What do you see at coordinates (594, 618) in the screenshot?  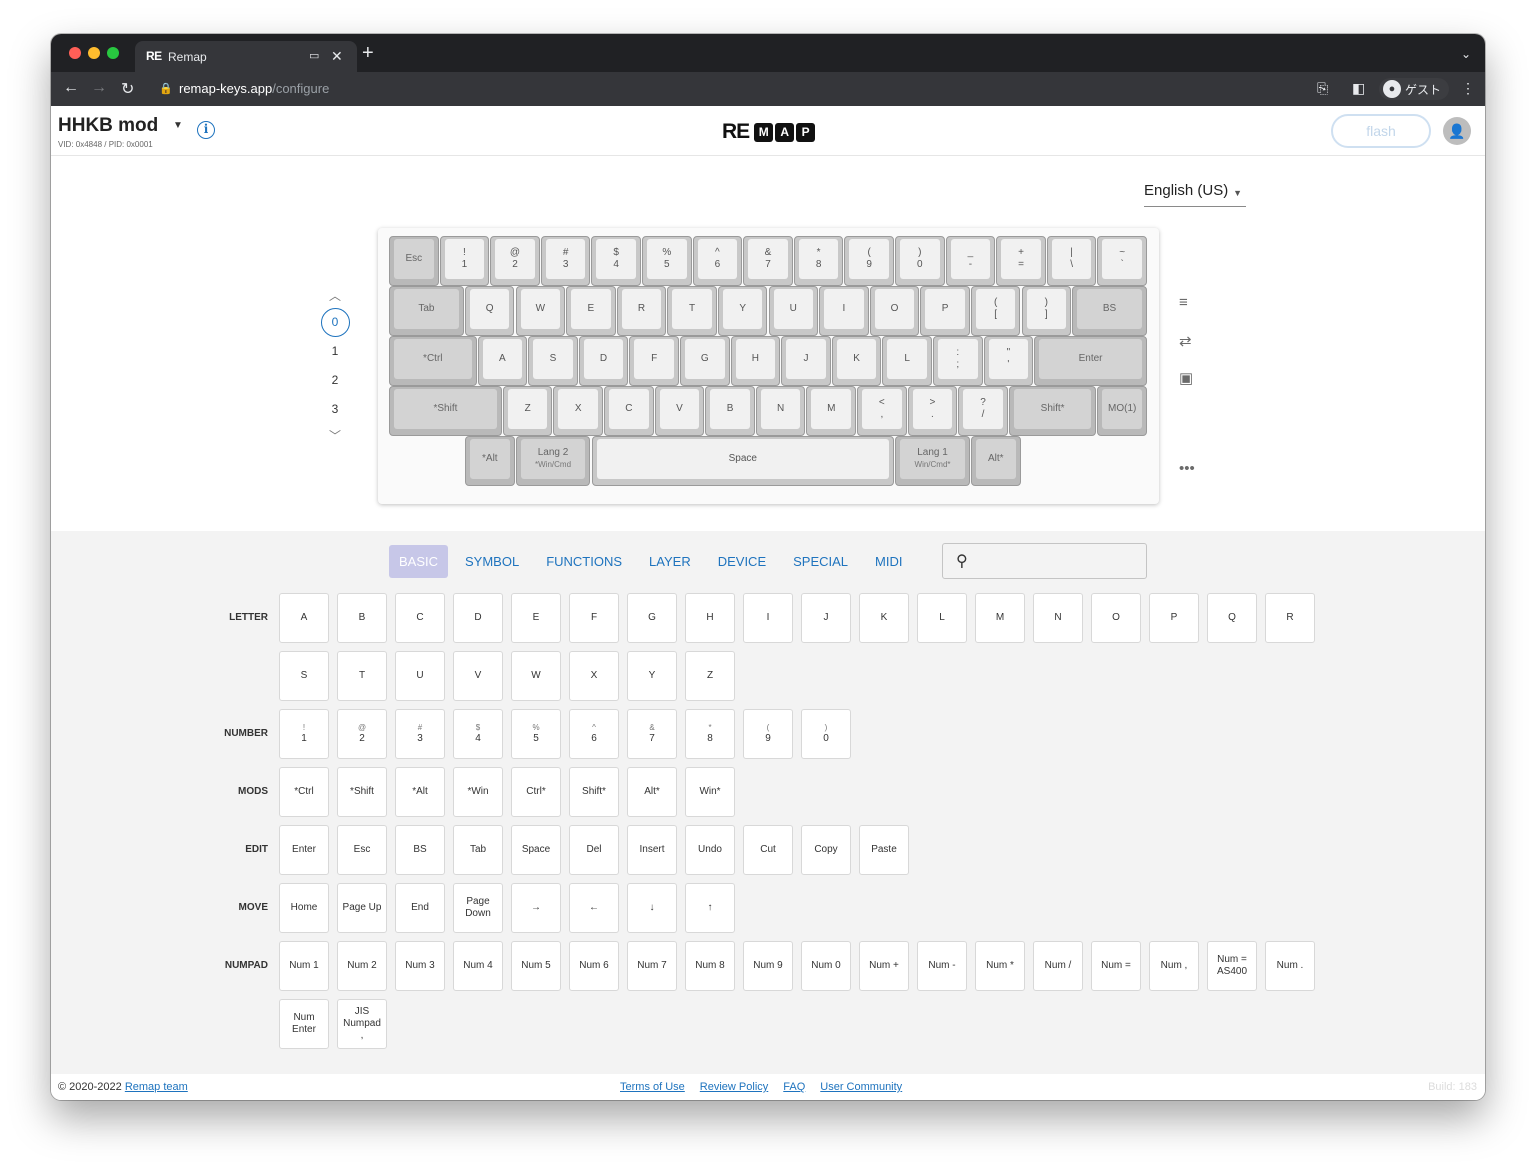 I see `keycode-button: F` at bounding box center [594, 618].